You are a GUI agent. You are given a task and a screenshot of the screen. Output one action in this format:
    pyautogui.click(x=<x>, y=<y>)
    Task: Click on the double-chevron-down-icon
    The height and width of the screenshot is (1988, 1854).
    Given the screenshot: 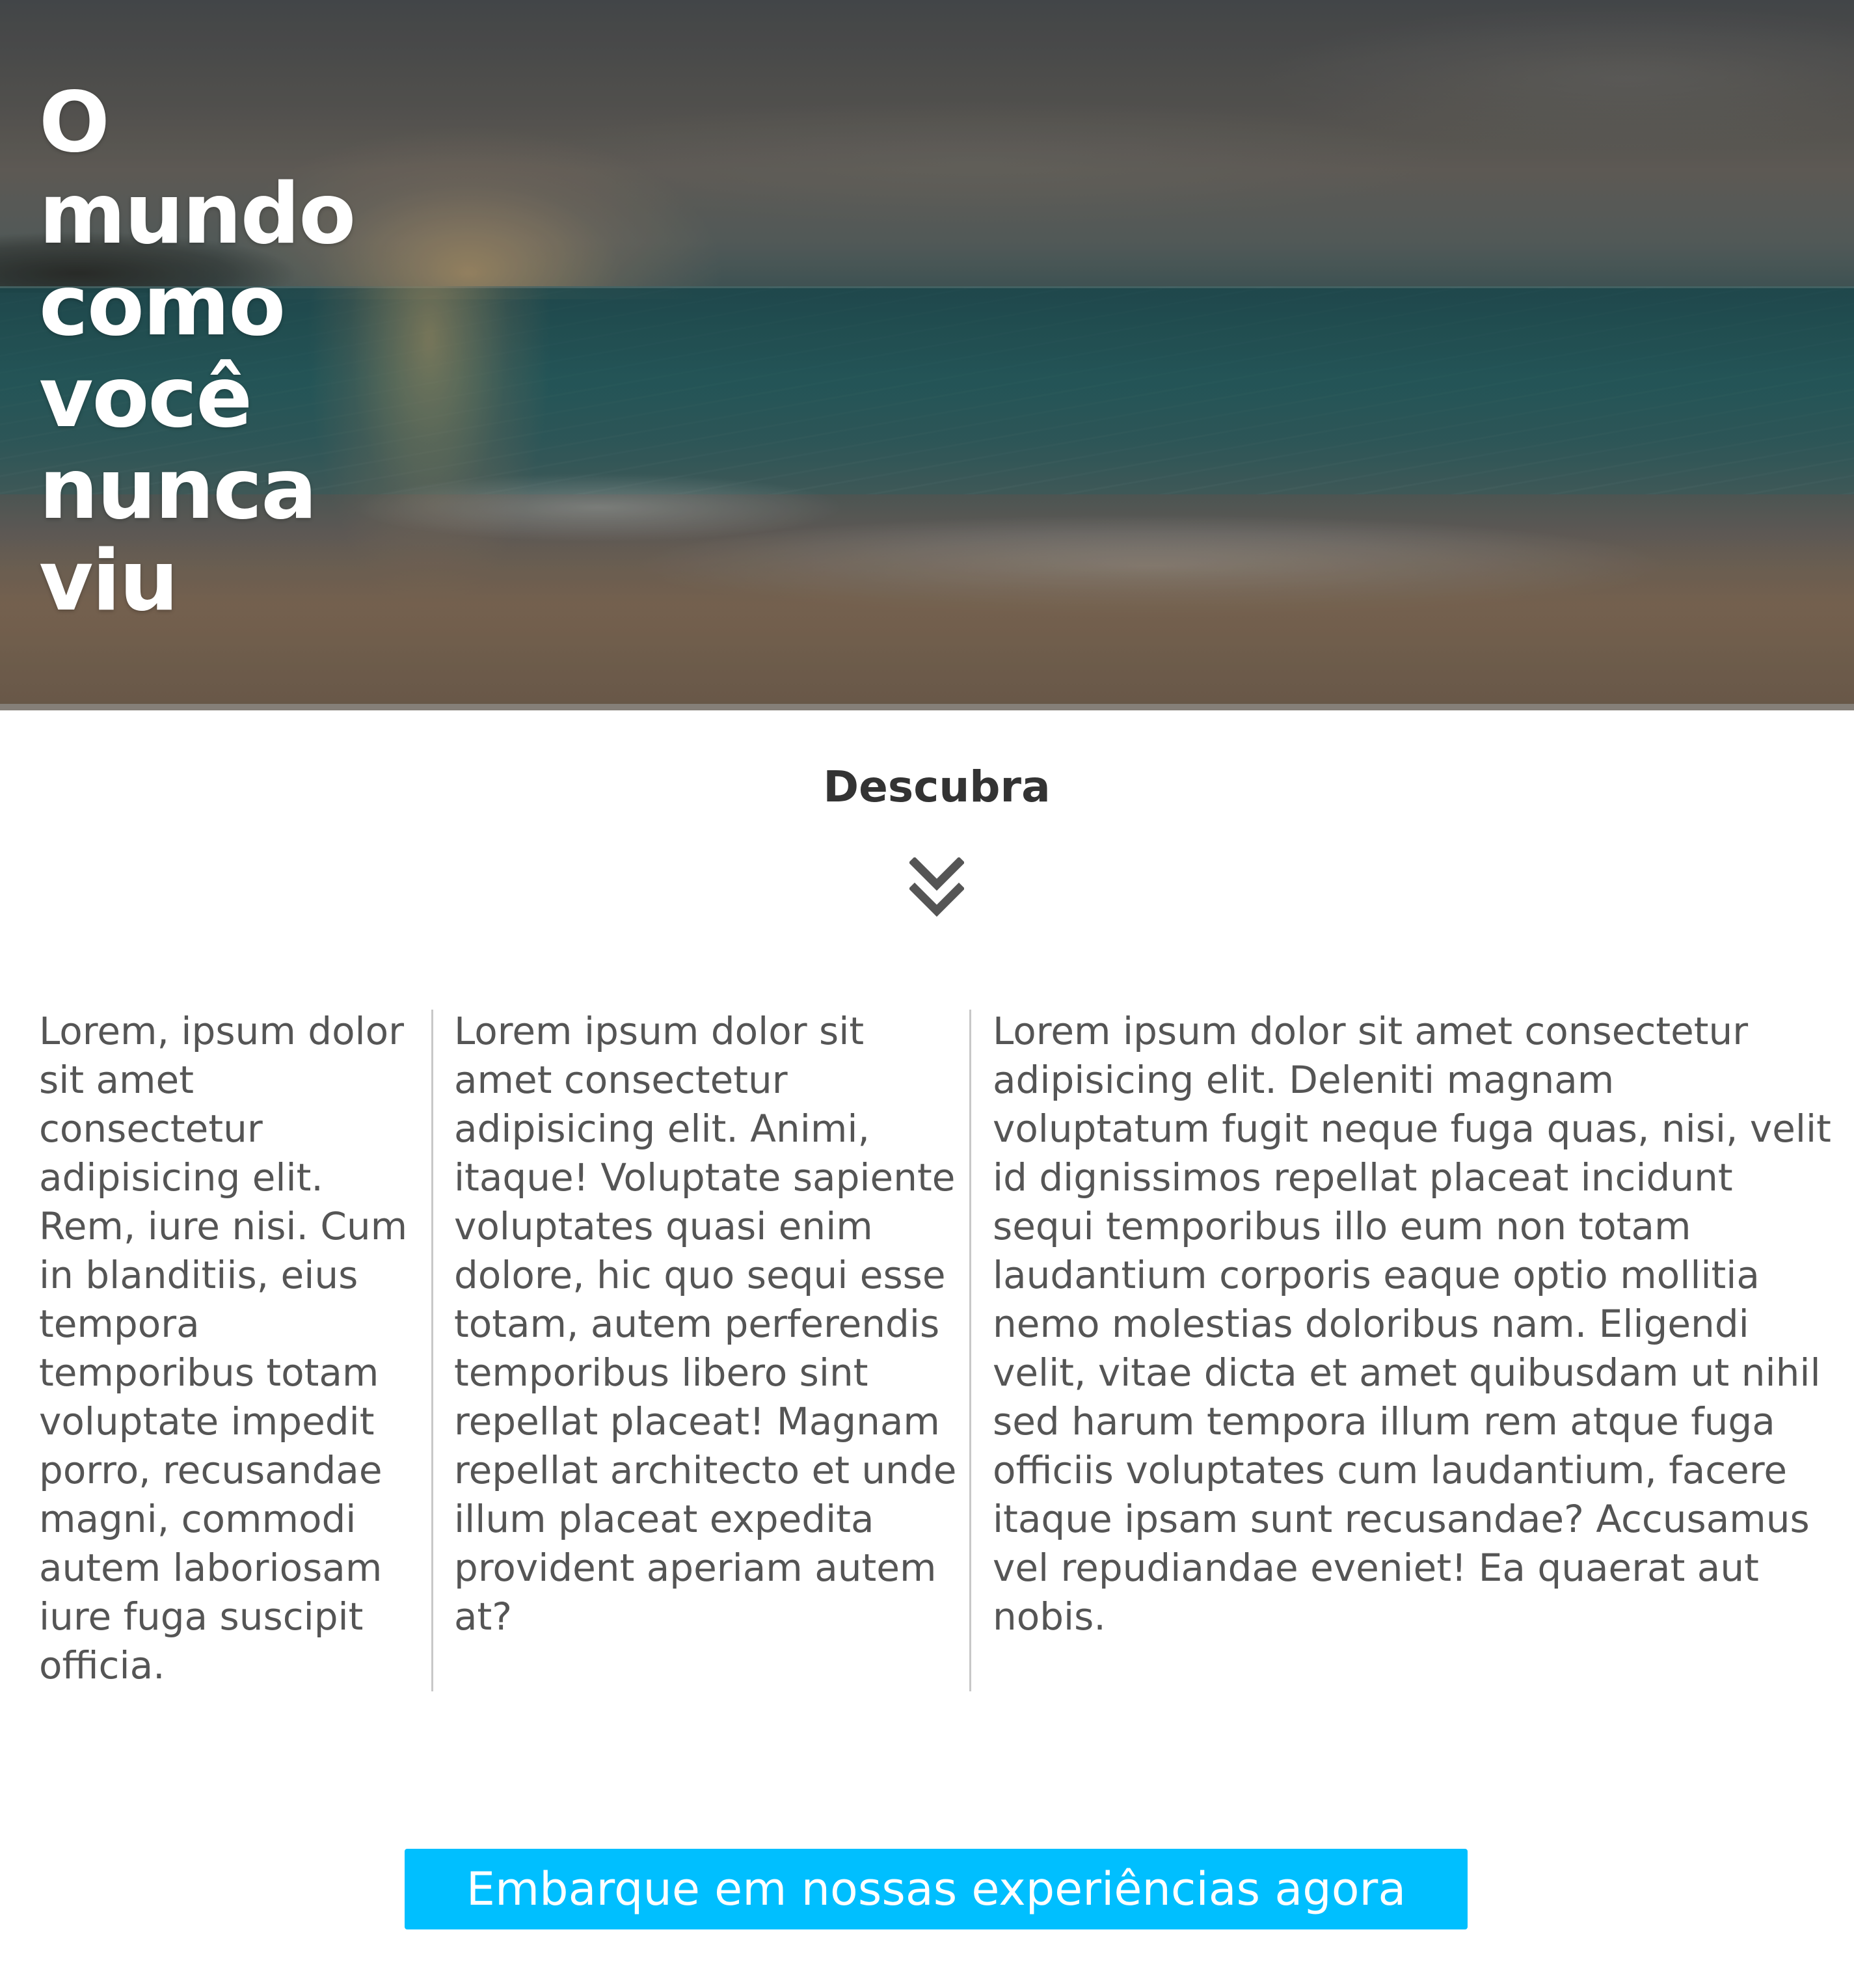 What is the action you would take?
    pyautogui.click(x=937, y=888)
    